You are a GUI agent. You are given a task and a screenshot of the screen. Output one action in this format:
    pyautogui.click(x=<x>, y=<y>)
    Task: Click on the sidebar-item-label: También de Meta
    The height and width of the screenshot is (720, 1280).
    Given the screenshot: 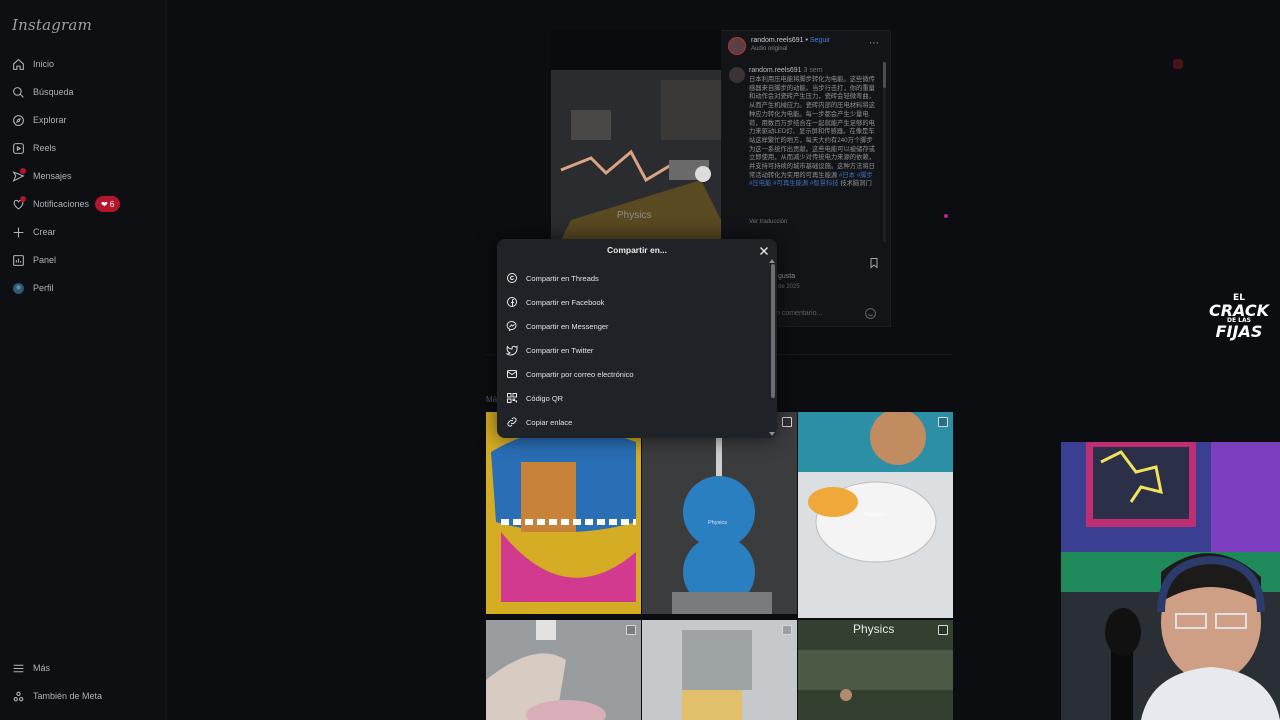 What is the action you would take?
    pyautogui.click(x=68, y=696)
    